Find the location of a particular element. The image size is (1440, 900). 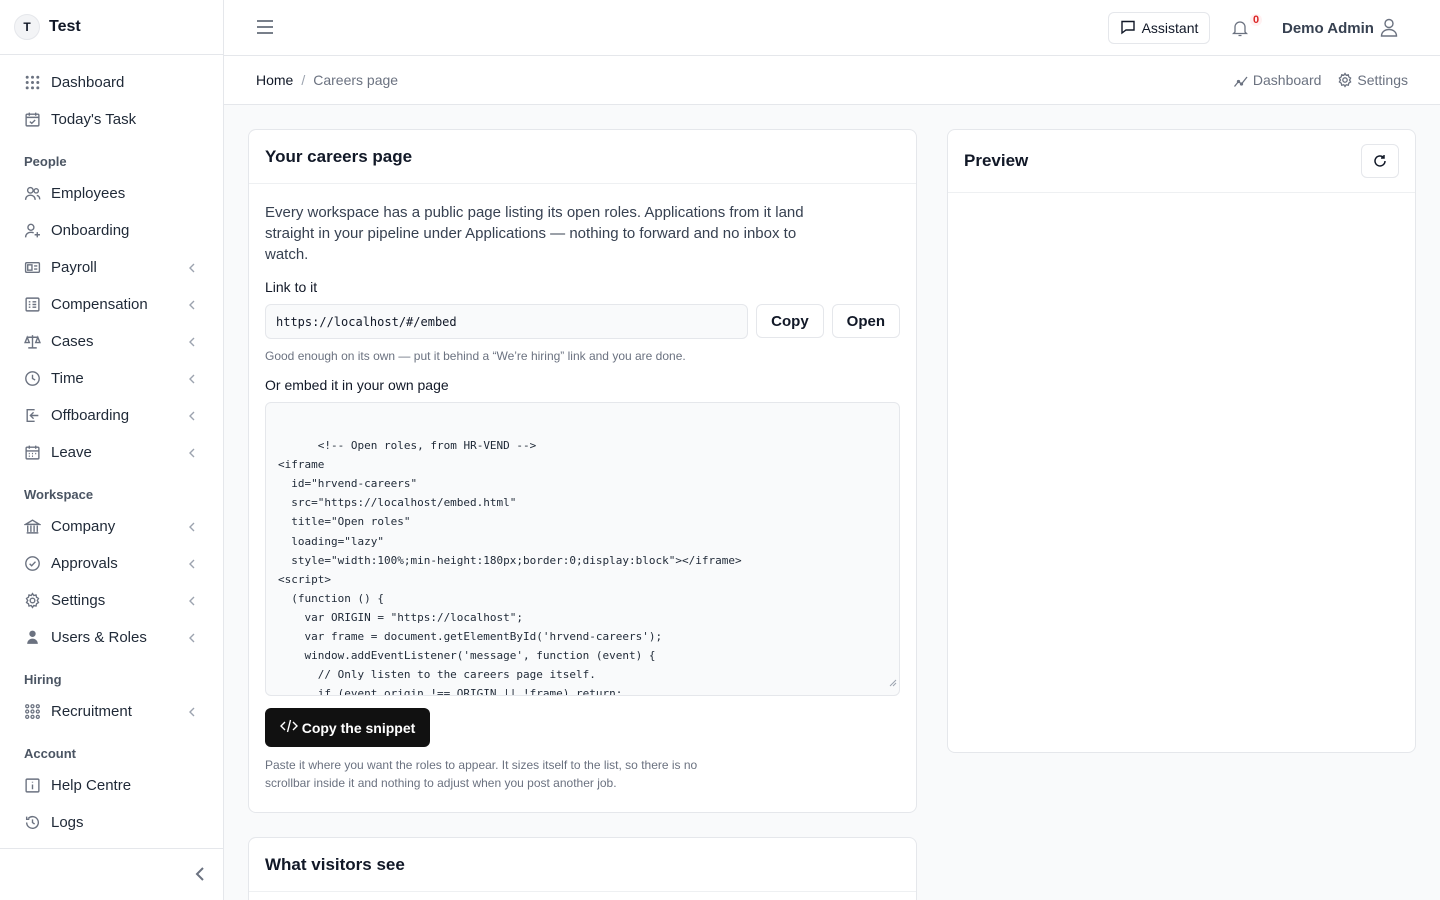

settings-link: Settings is located at coordinates (1372, 80).